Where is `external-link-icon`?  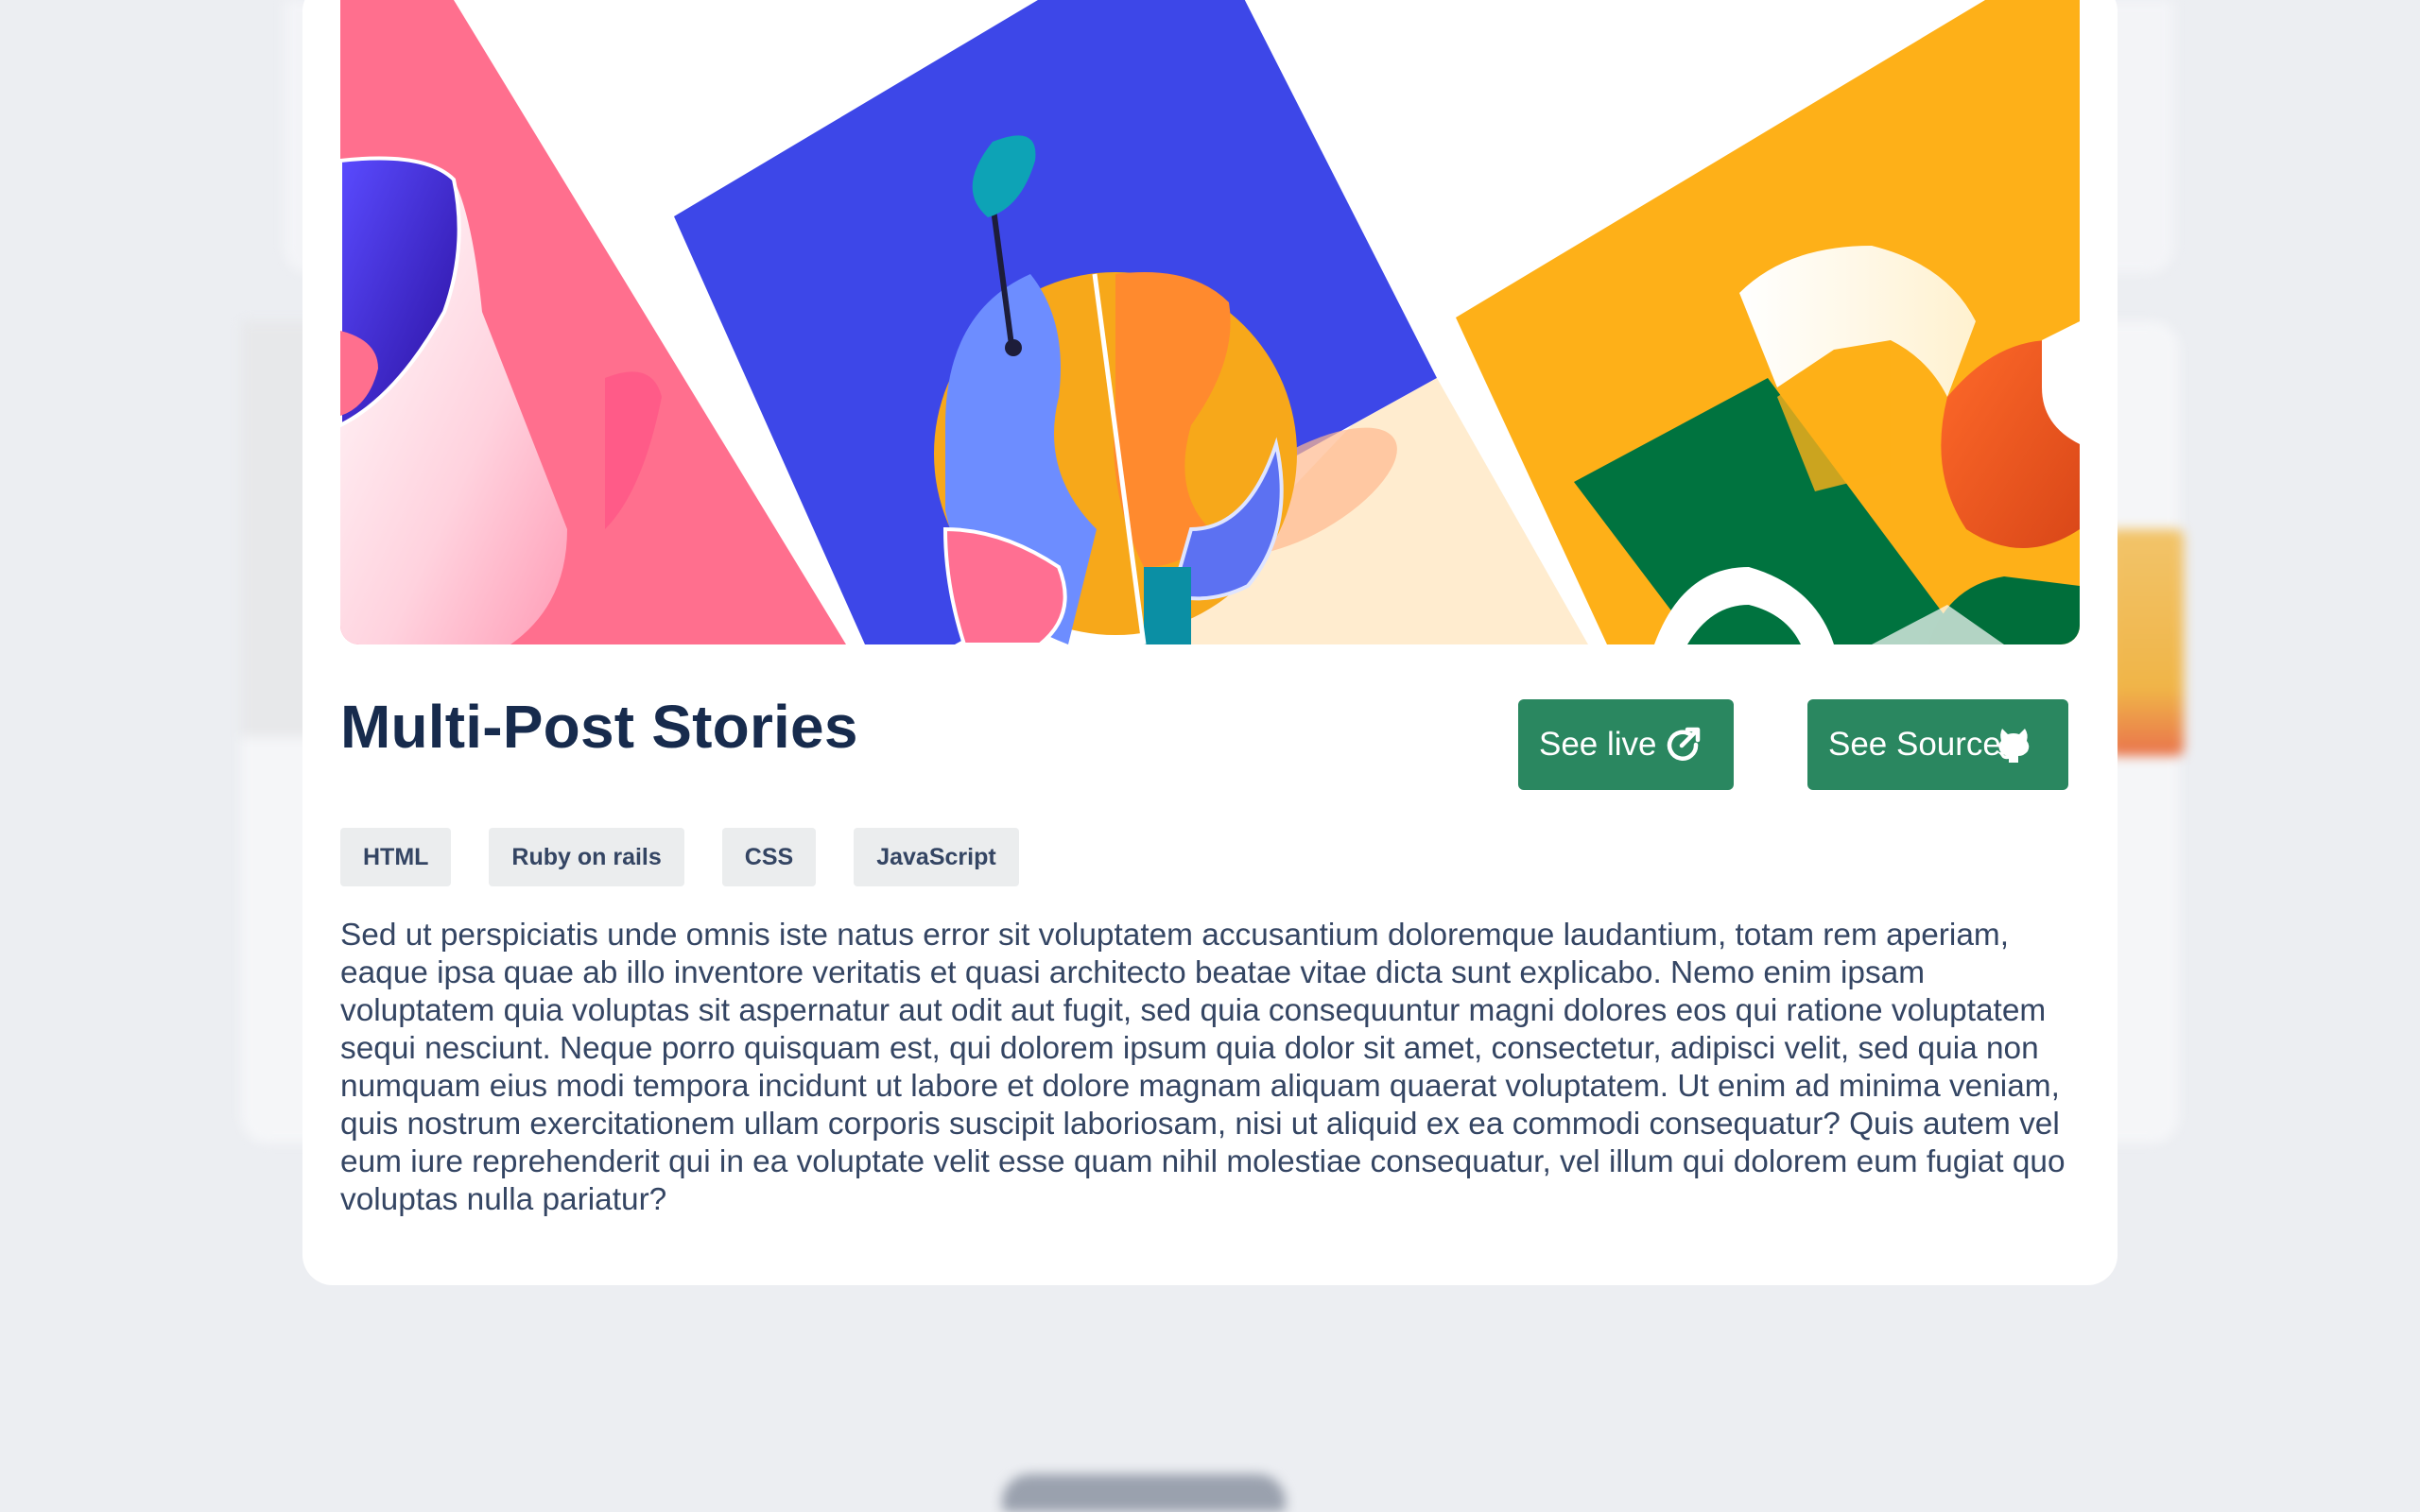
external-link-icon is located at coordinates (1683, 745).